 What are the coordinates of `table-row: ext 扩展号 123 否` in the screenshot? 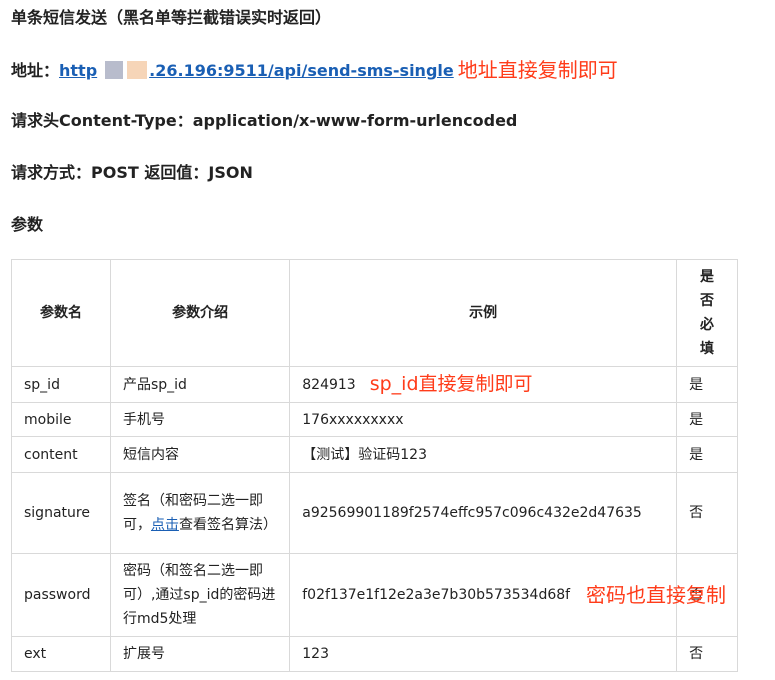 It's located at (374, 654).